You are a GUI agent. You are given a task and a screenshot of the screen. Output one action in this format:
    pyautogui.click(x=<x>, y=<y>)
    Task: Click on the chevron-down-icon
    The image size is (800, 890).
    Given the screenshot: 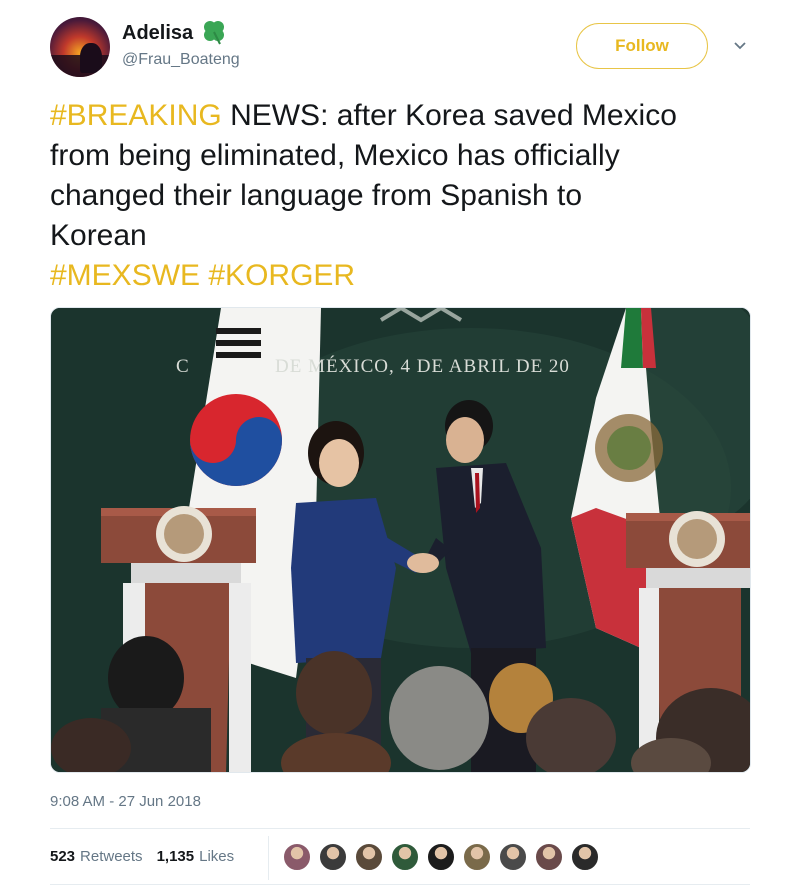 What is the action you would take?
    pyautogui.click(x=740, y=46)
    